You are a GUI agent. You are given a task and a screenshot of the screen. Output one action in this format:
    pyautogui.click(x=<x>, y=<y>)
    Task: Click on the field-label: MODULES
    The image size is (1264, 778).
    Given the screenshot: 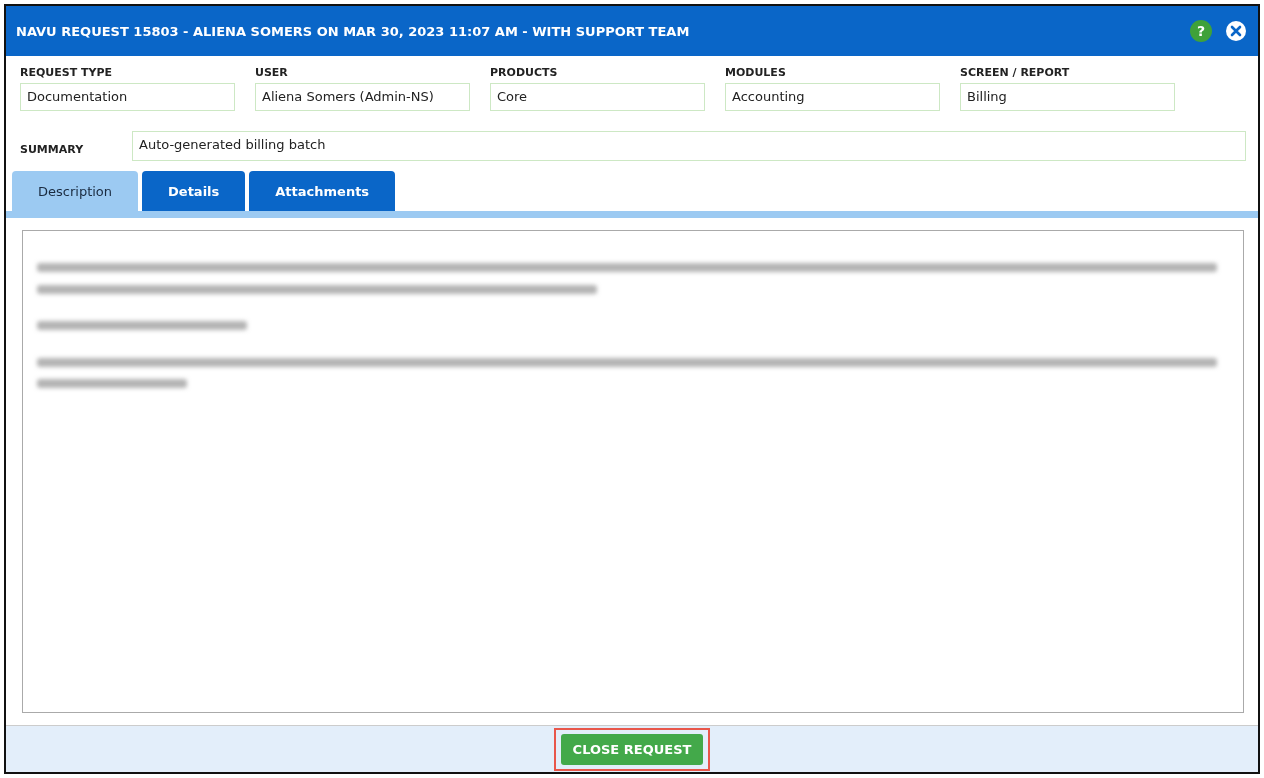 What is the action you would take?
    pyautogui.click(x=756, y=72)
    